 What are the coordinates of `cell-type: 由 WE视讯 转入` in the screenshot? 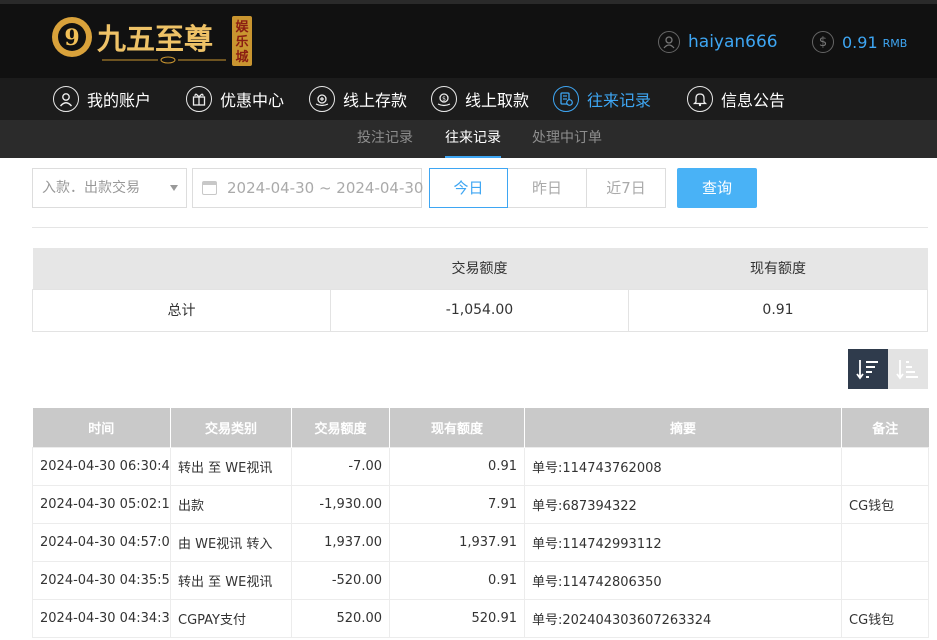 It's located at (231, 542).